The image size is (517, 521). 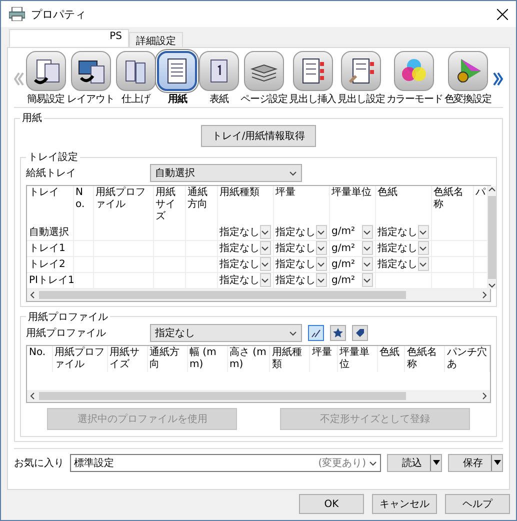 What do you see at coordinates (316, 332) in the screenshot?
I see `edit-icon` at bounding box center [316, 332].